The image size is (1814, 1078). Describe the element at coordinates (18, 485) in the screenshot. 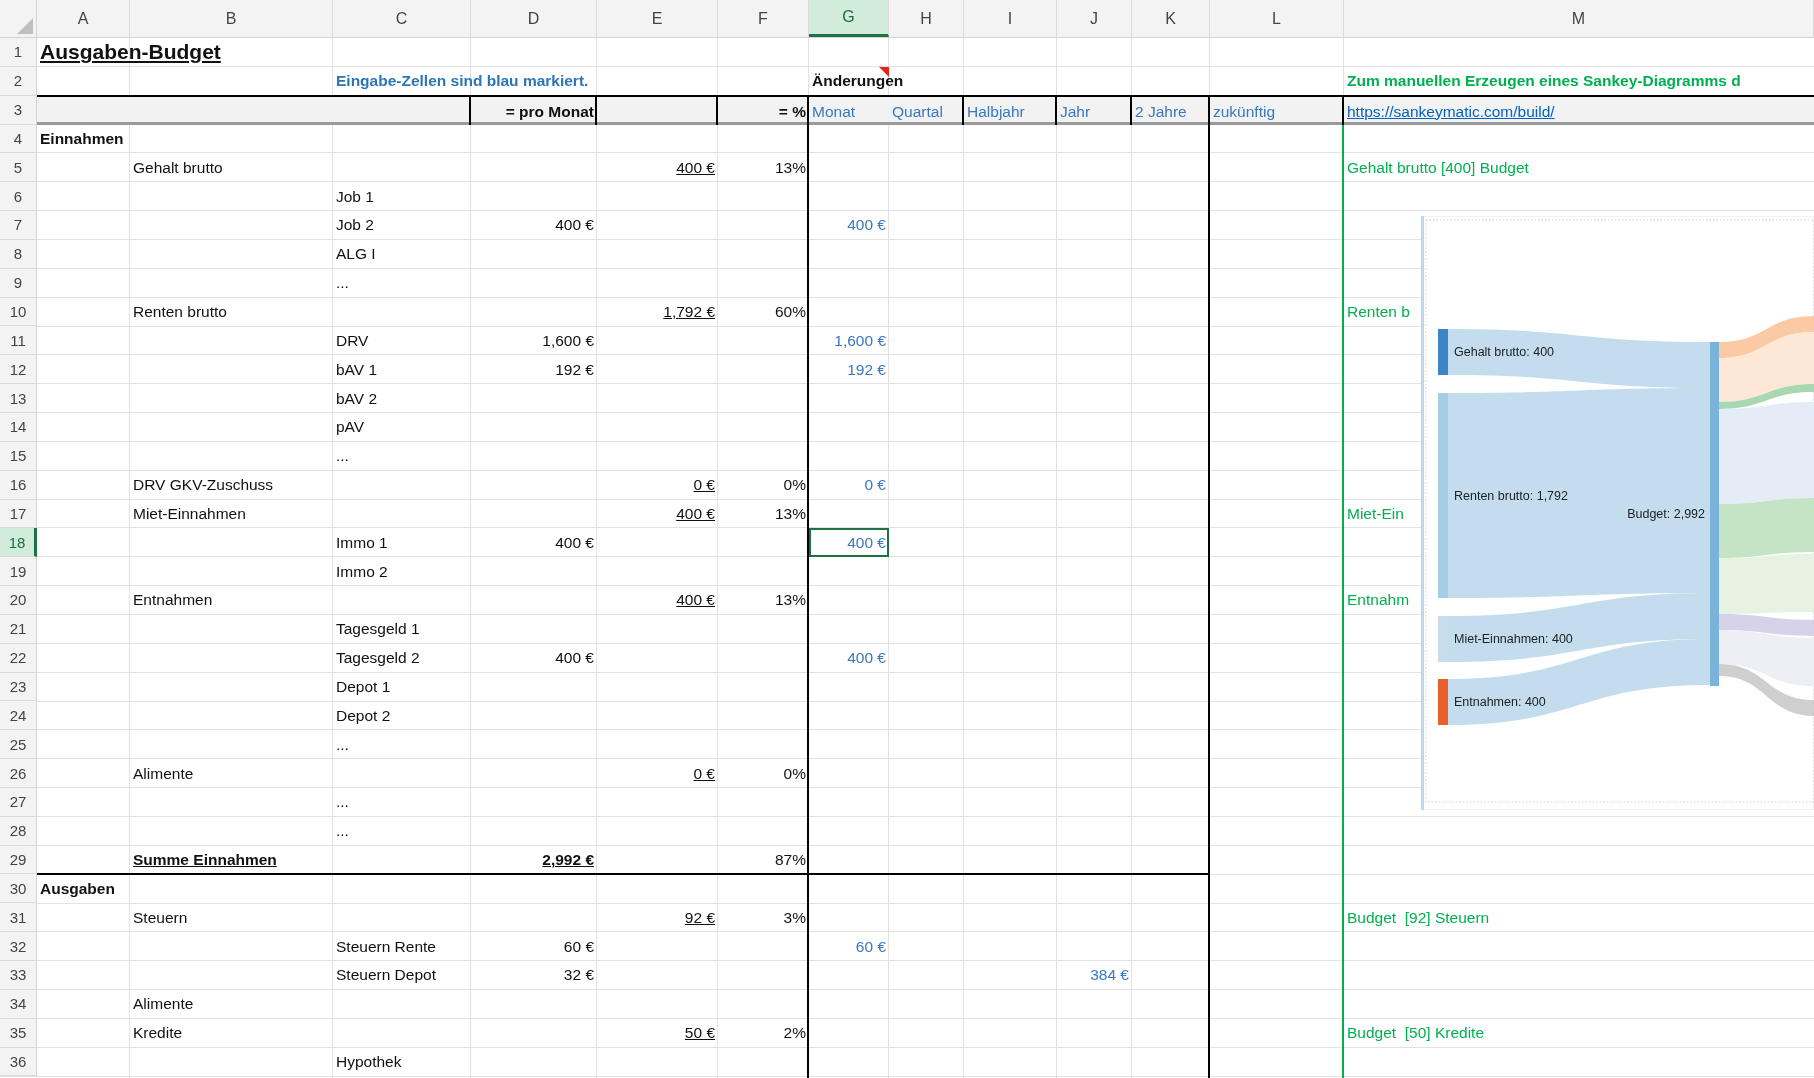

I see `row-header: 16` at that location.